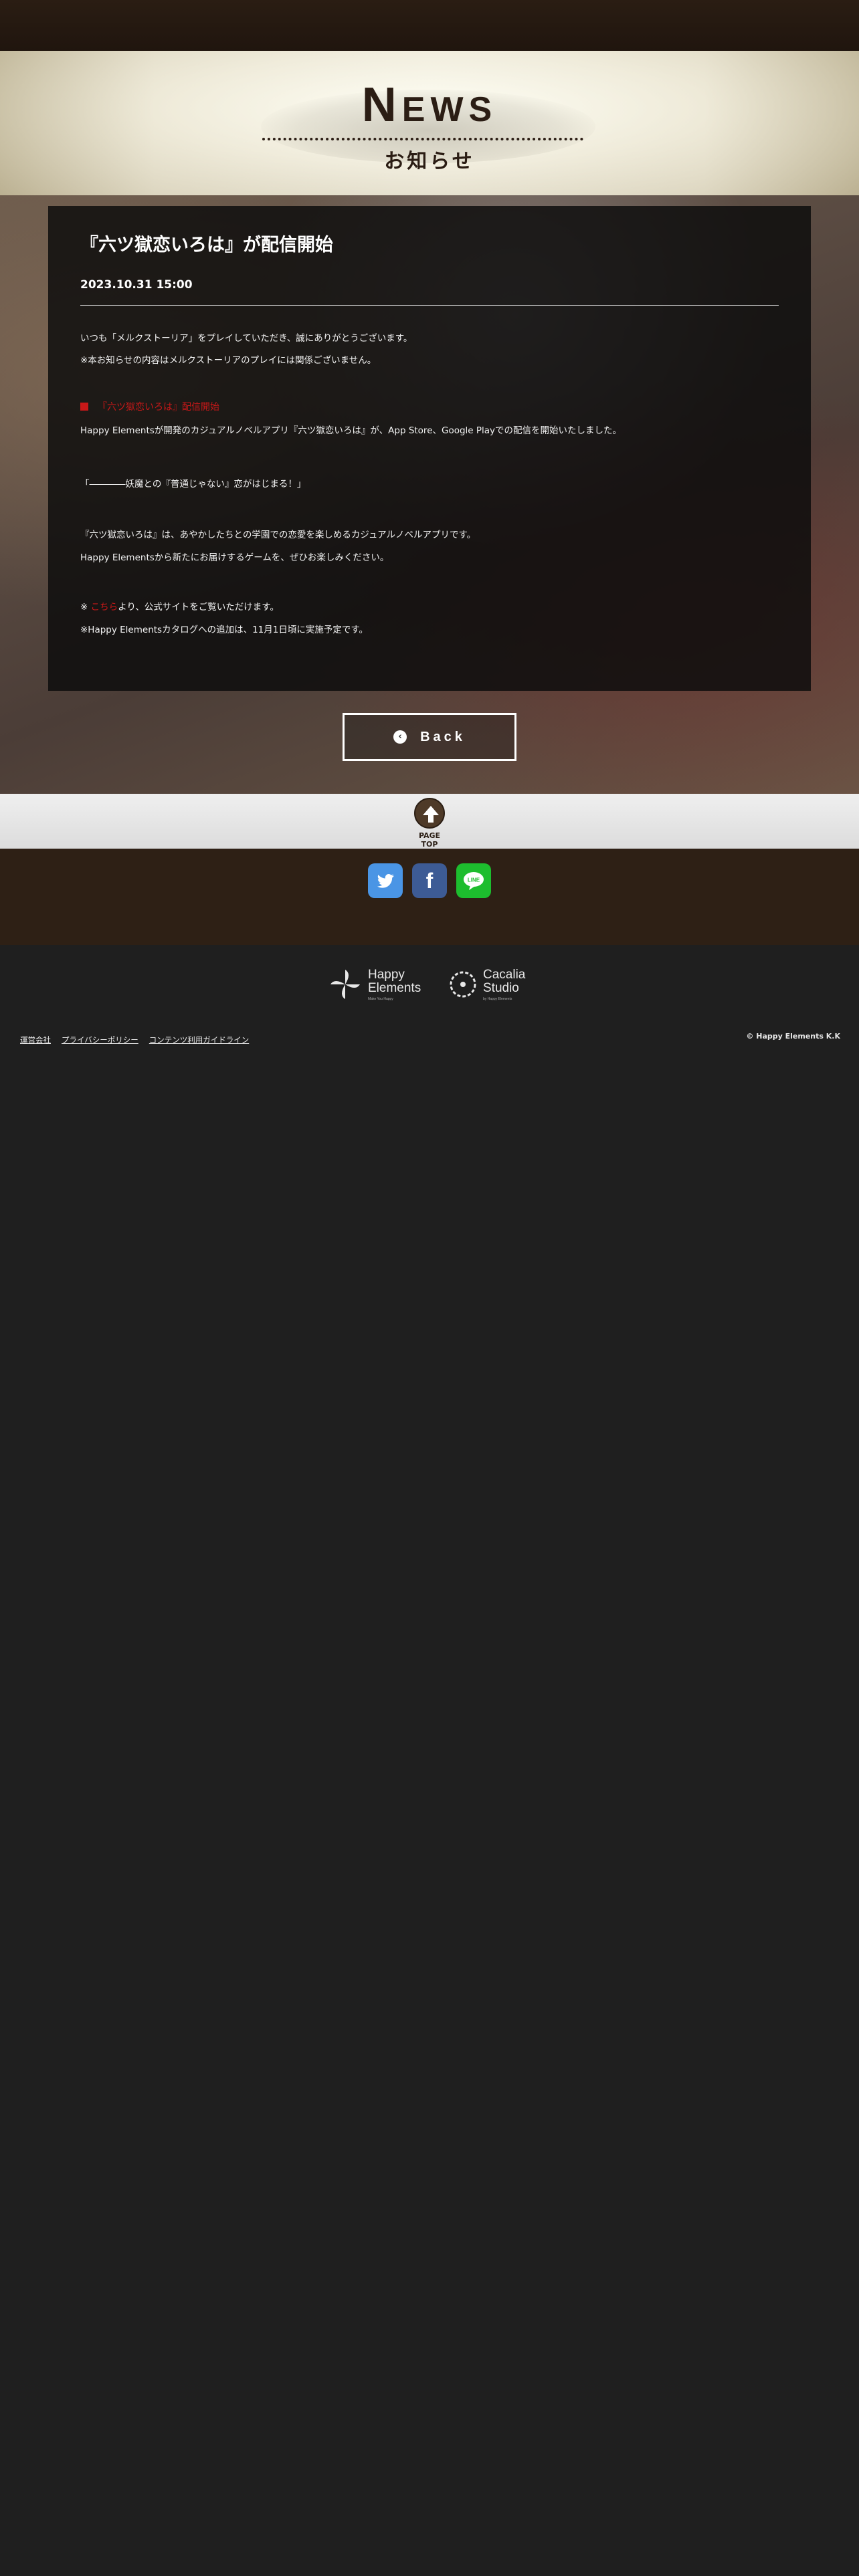  I want to click on copyright: © Happy Elements K.K, so click(793, 1036).